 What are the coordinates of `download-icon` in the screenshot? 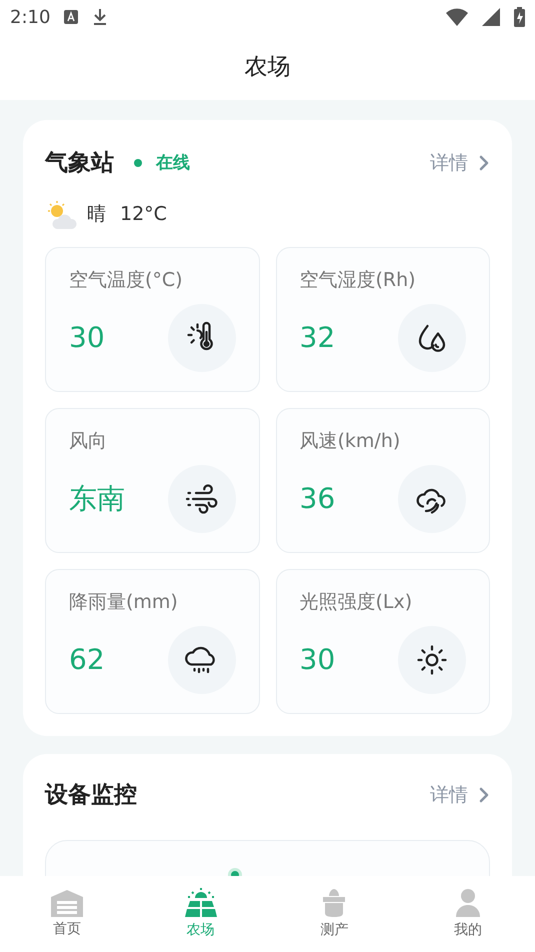 It's located at (100, 17).